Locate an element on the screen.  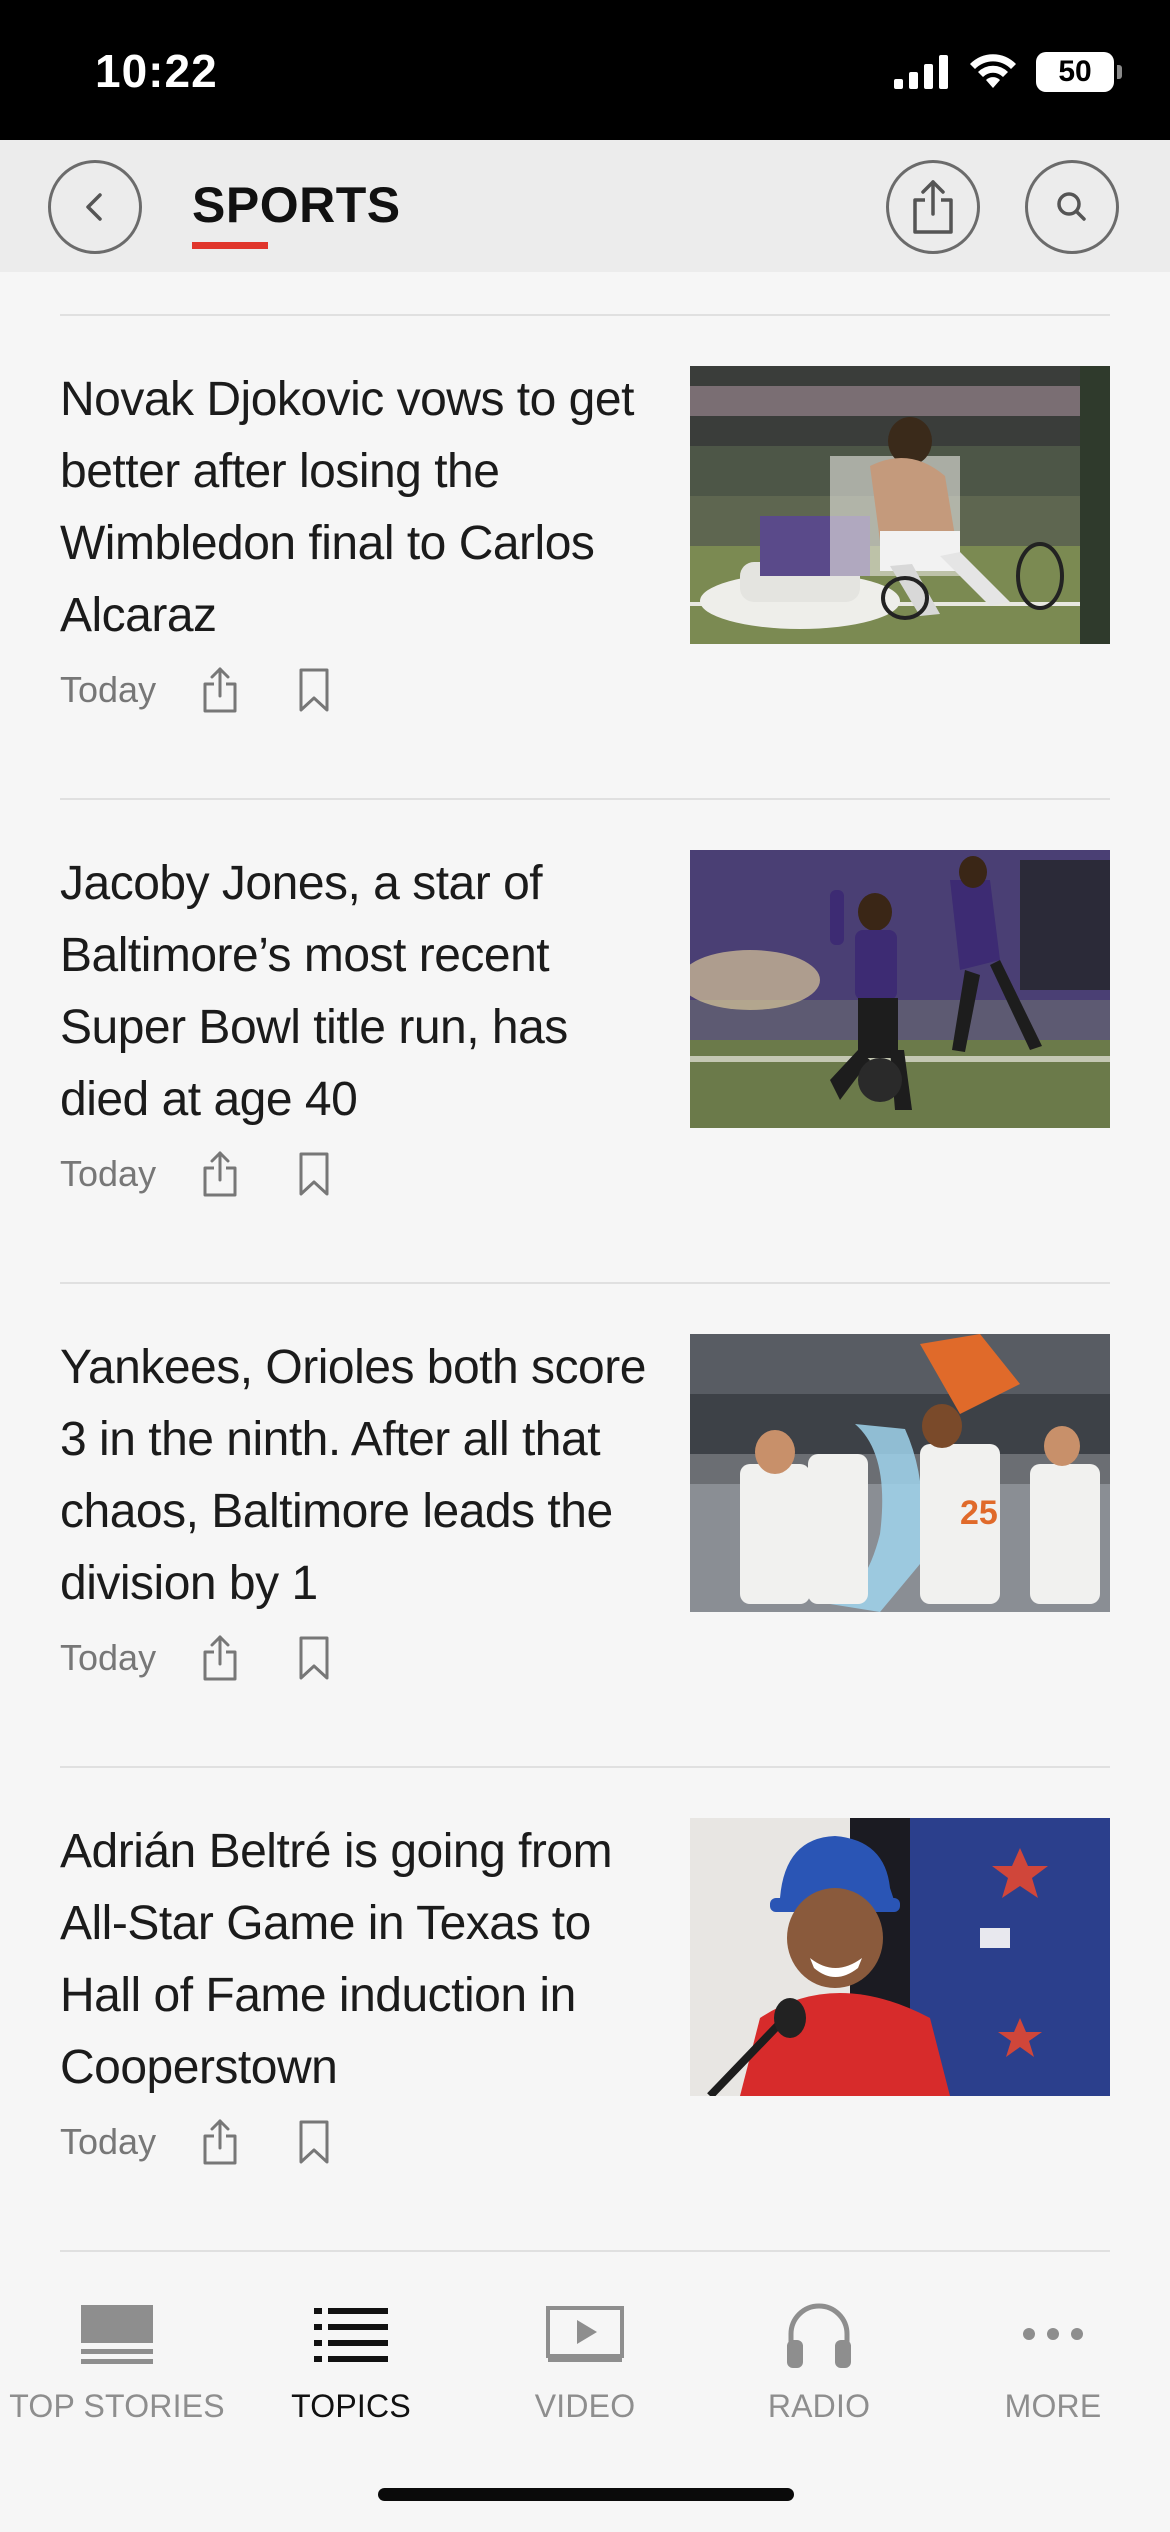
tab-label: RADIO is located at coordinates (819, 2406).